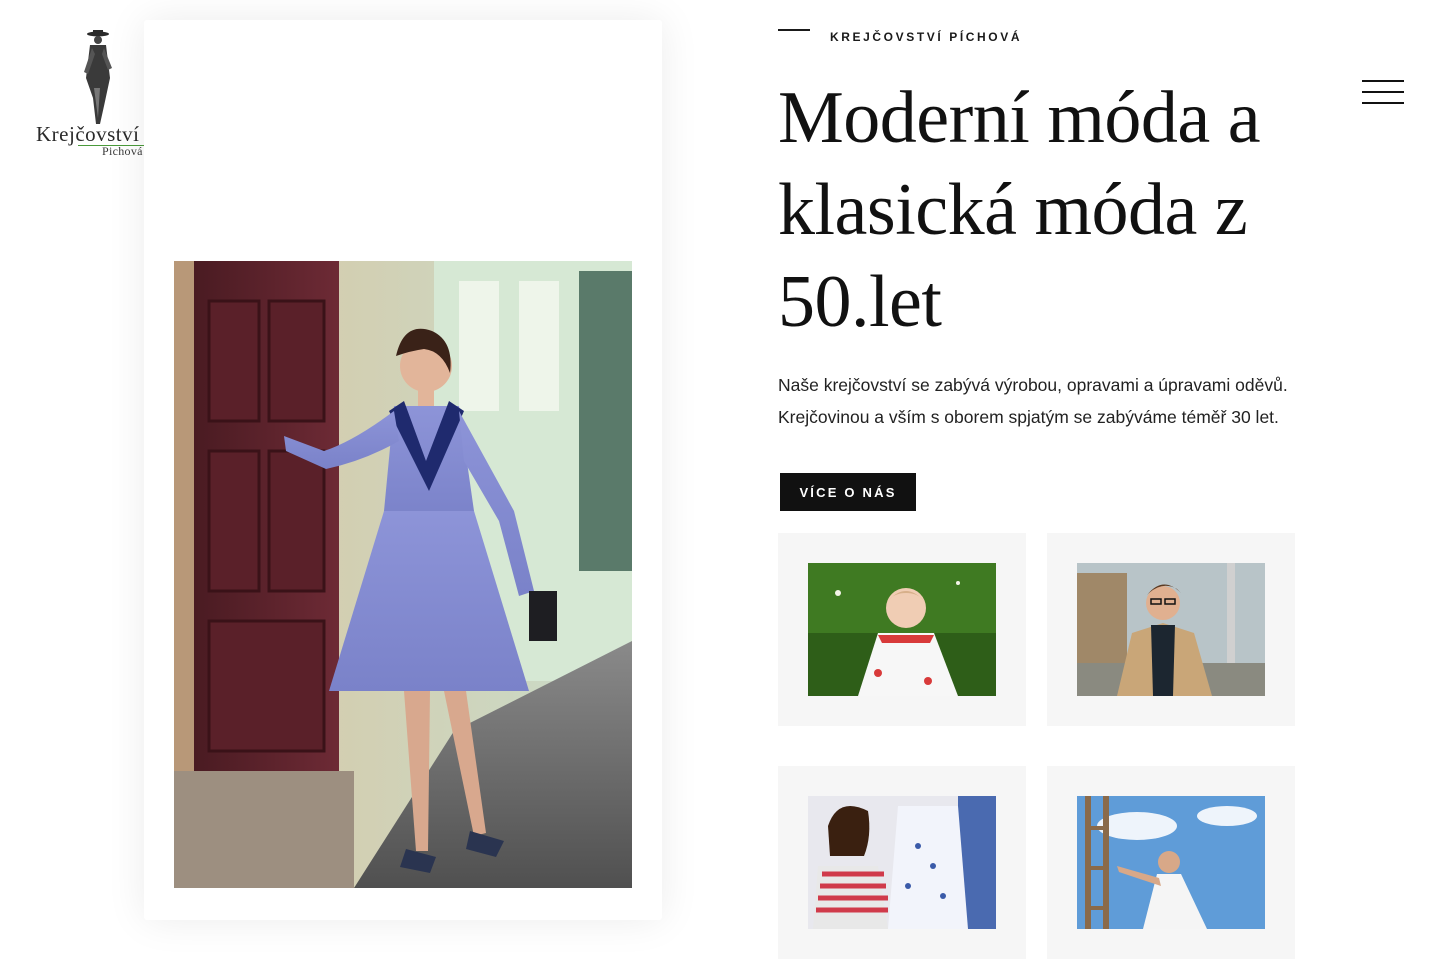 Image resolution: width=1440 pixels, height=959 pixels. I want to click on gallery-tile-men, so click(1171, 629).